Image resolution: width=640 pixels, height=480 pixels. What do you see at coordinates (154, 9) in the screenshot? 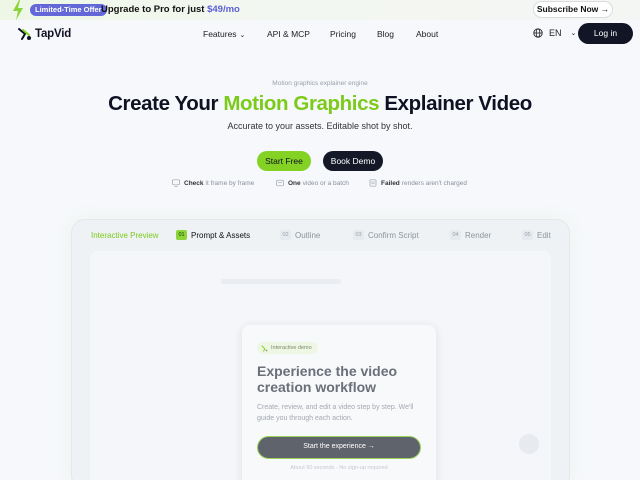
I see `promo-message-text: Upgrade to Pro for just` at bounding box center [154, 9].